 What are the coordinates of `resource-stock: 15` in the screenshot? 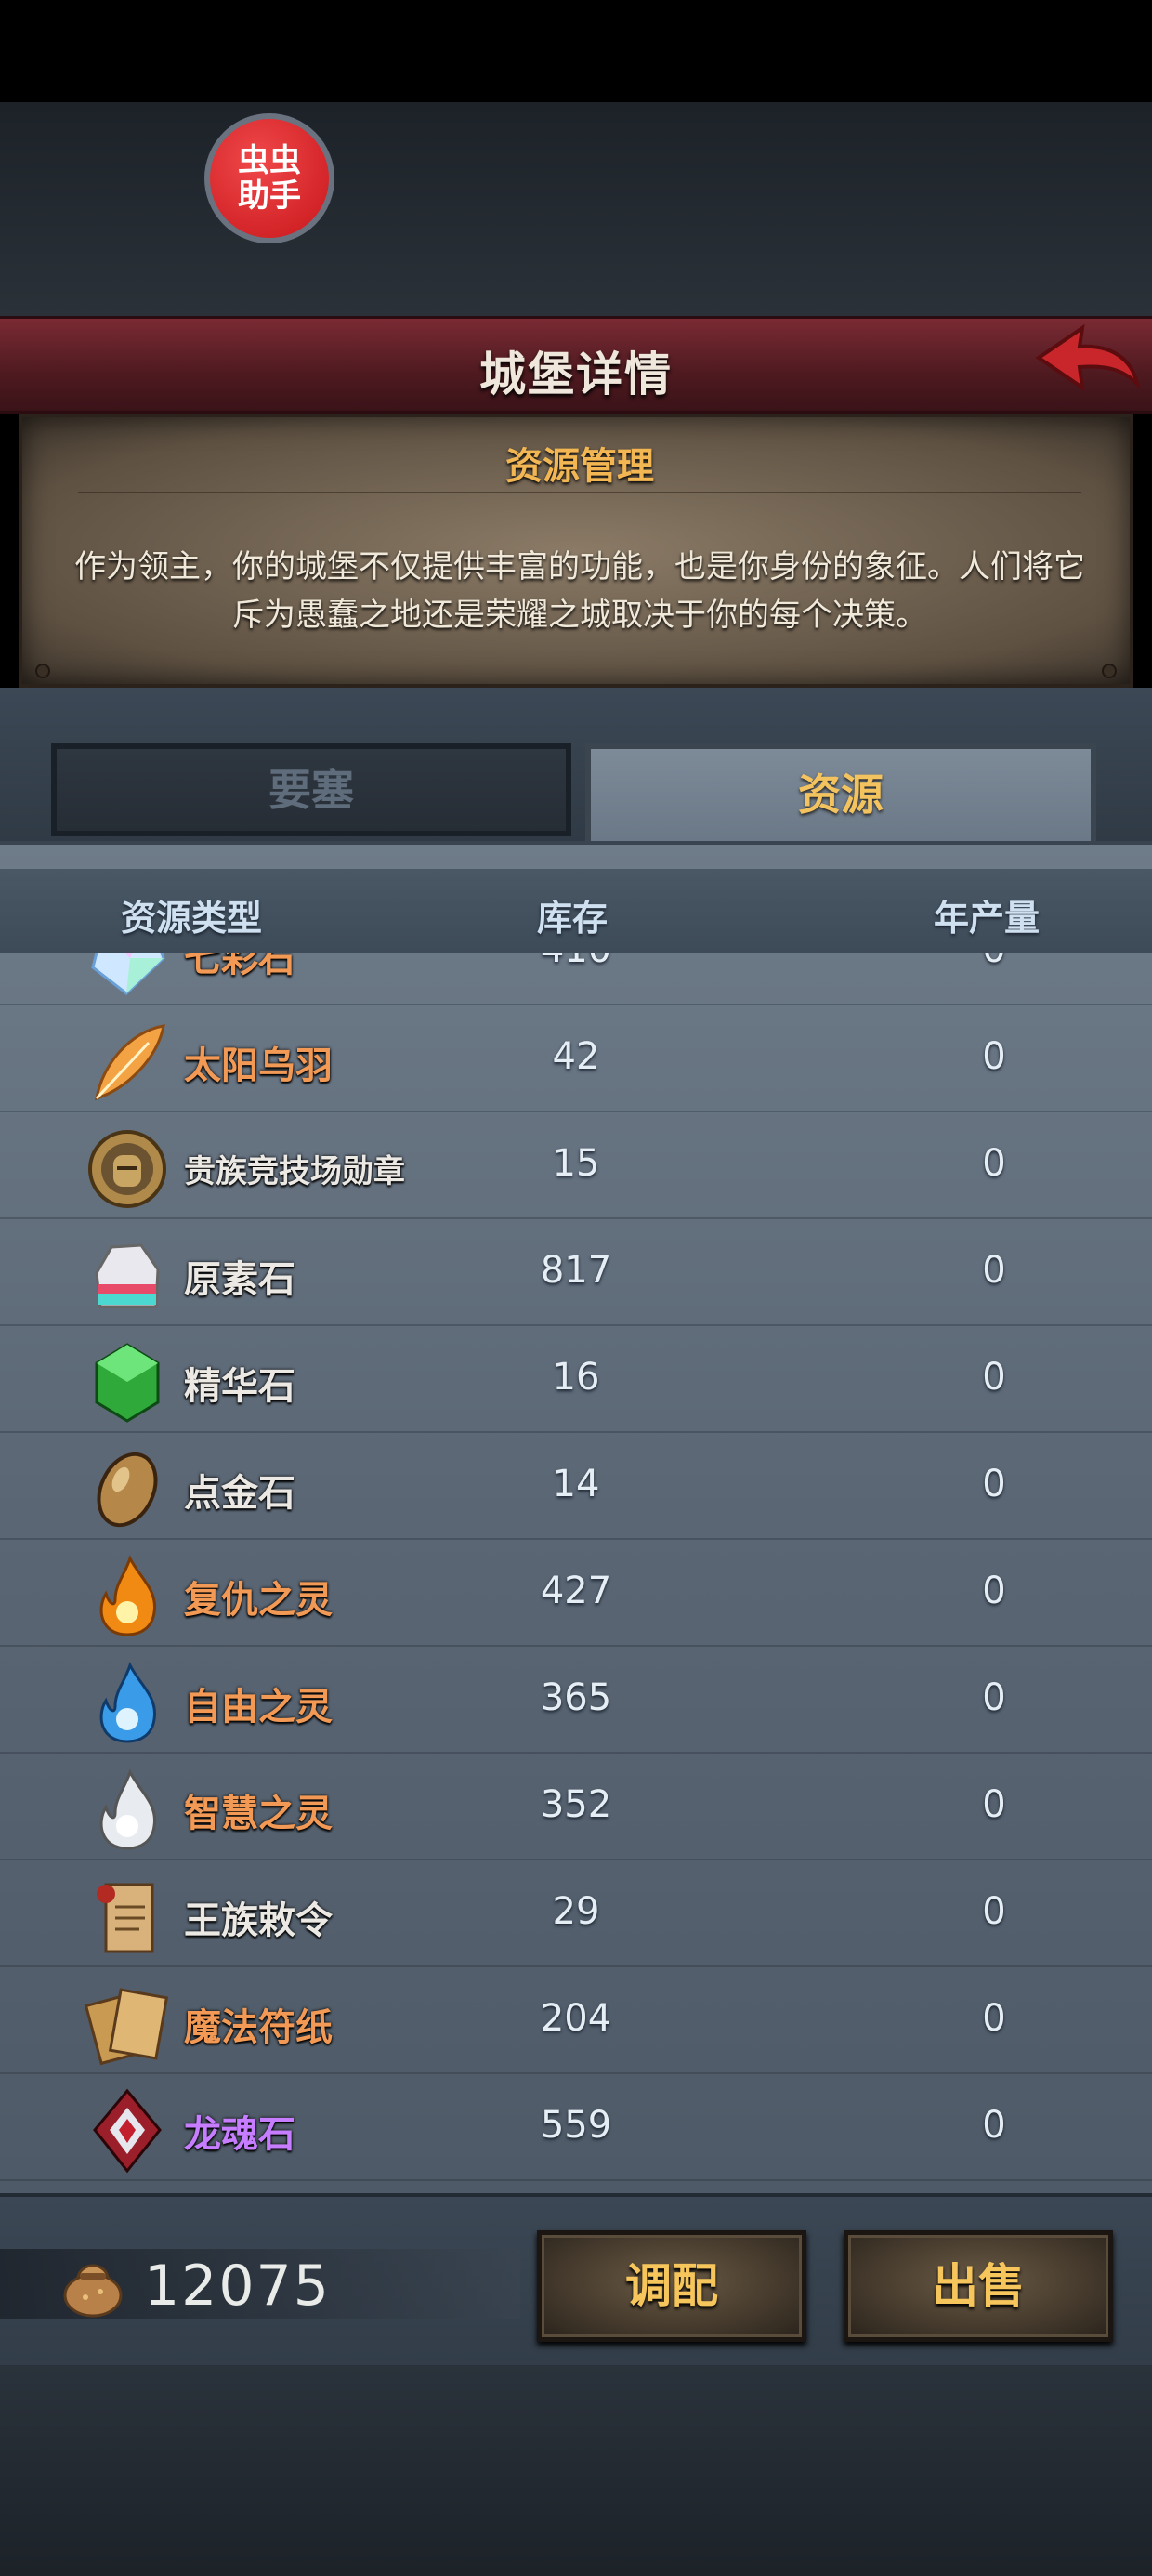 It's located at (576, 1163).